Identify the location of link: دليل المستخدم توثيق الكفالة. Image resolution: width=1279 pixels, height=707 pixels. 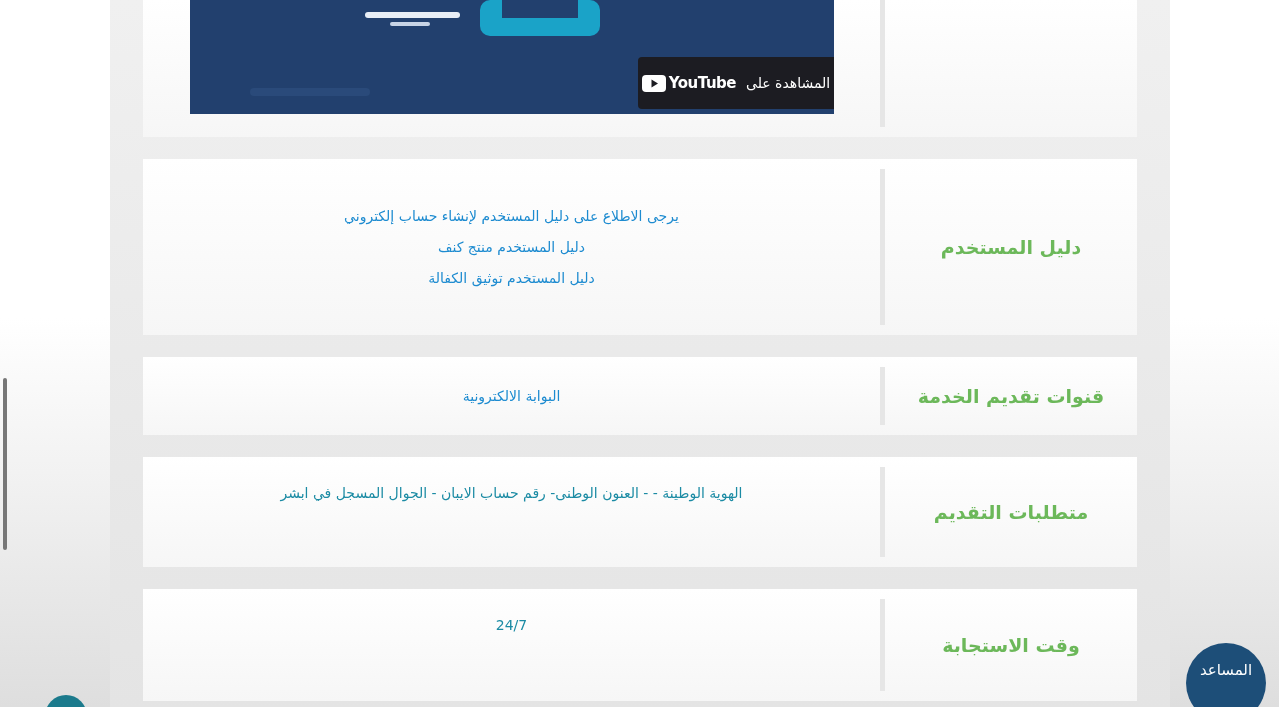
(511, 278).